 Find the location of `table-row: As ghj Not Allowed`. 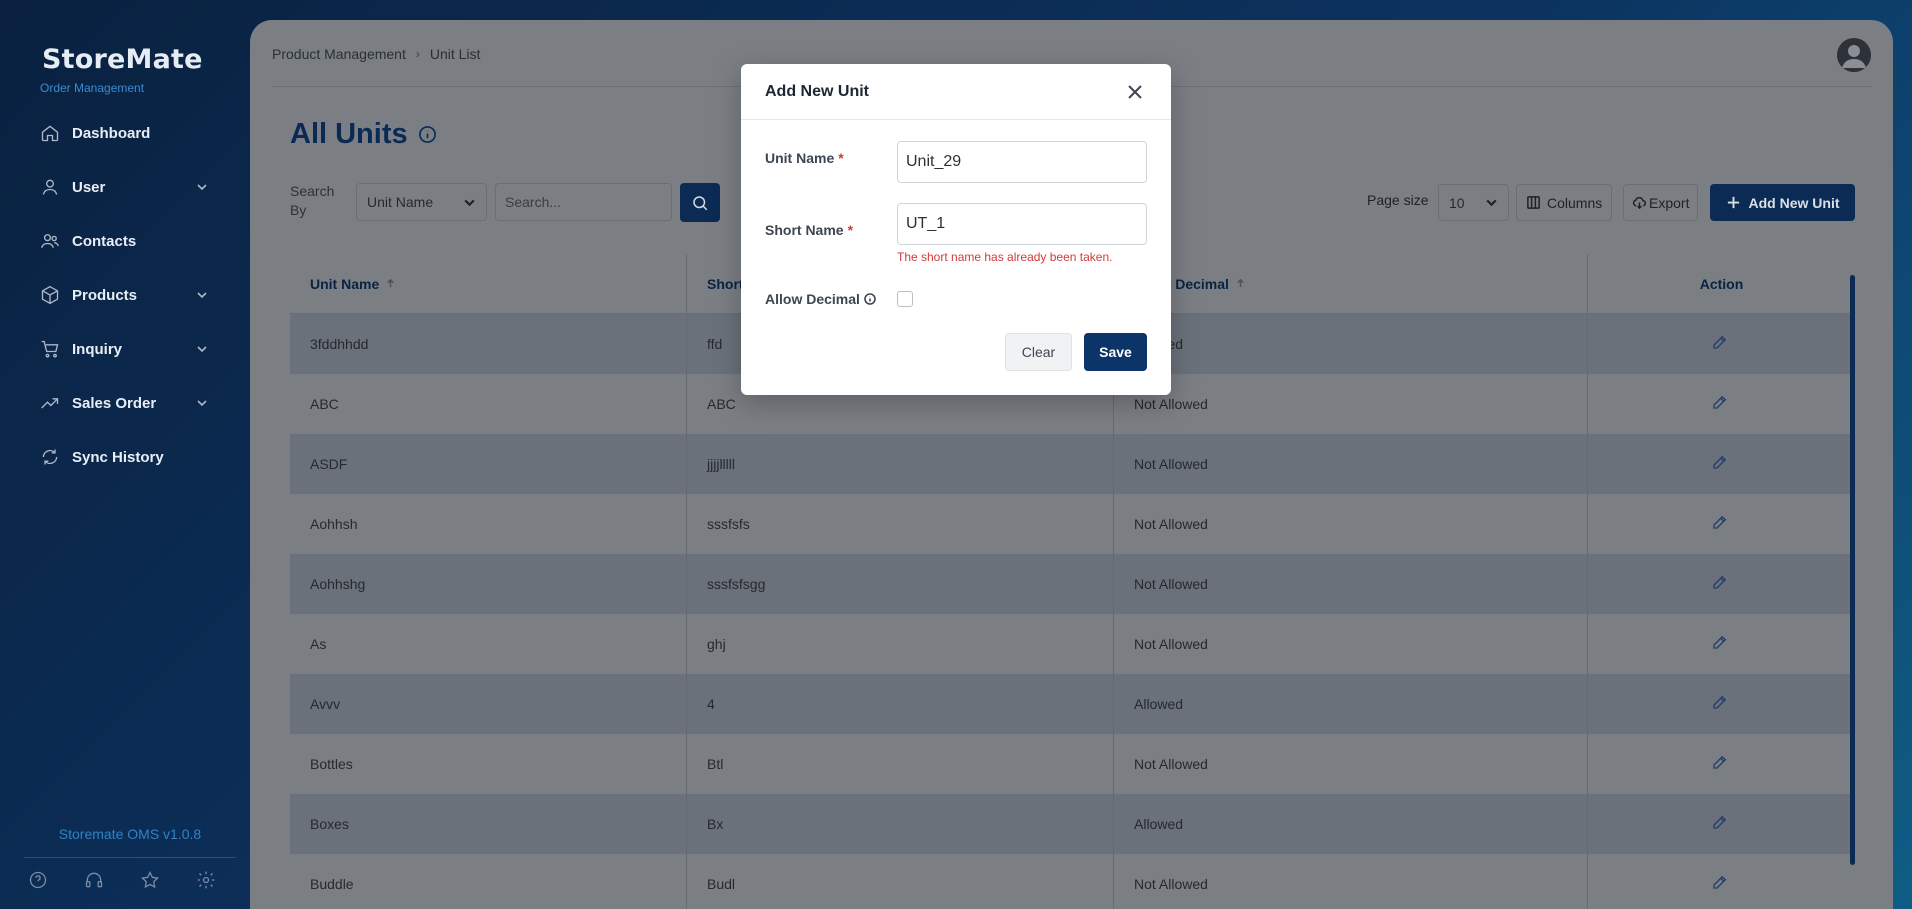

table-row: As ghj Not Allowed is located at coordinates (1072, 644).